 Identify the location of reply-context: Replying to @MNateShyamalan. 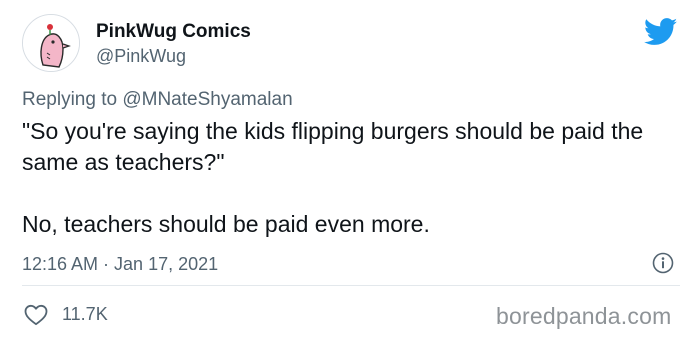
(157, 100).